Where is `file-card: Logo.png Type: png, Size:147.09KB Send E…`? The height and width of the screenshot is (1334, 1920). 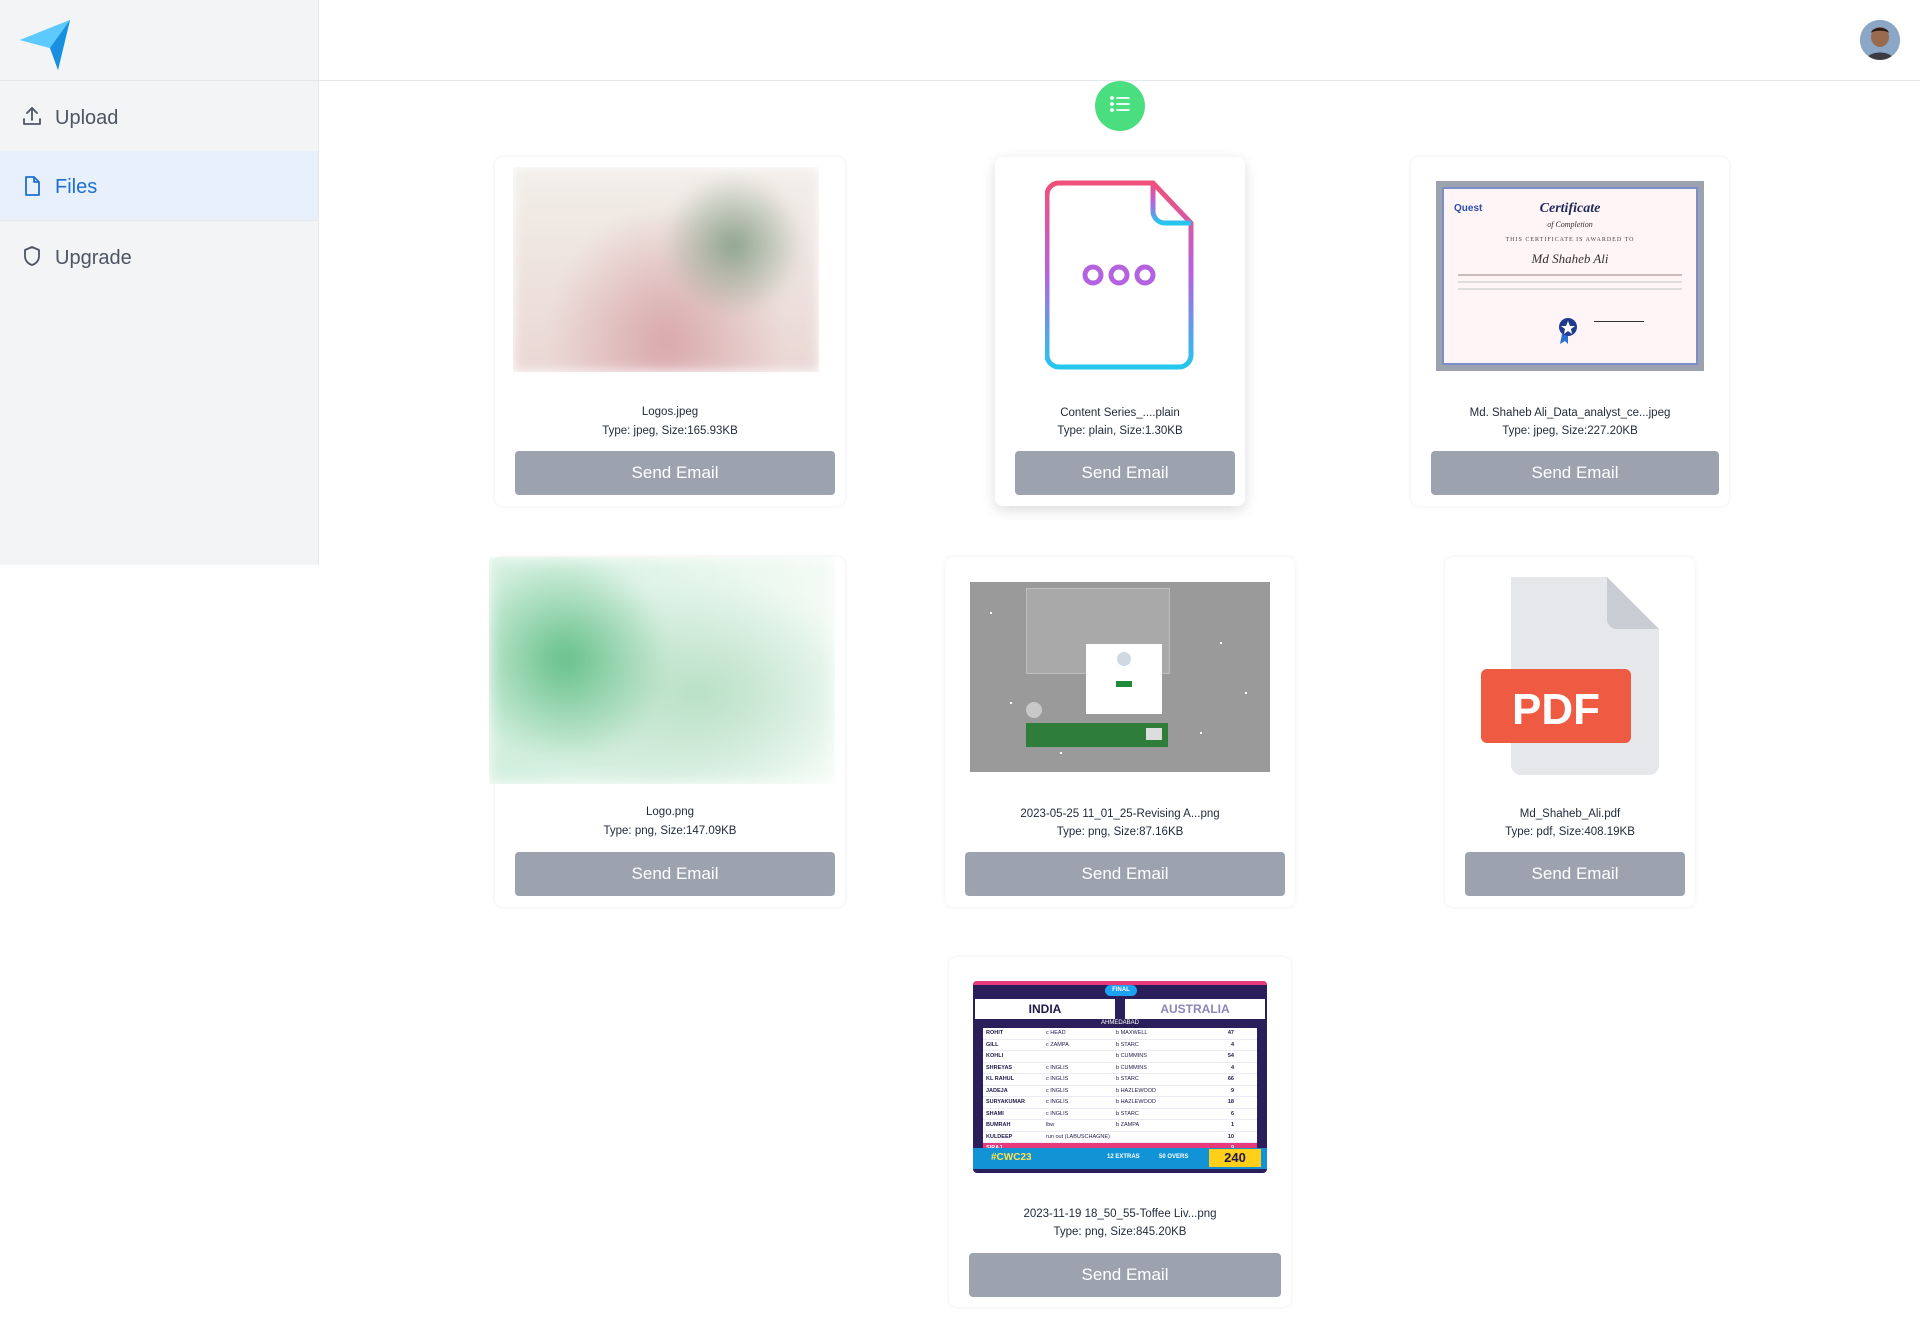 file-card: Logo.png Type: png, Size:147.09KB Send E… is located at coordinates (667, 732).